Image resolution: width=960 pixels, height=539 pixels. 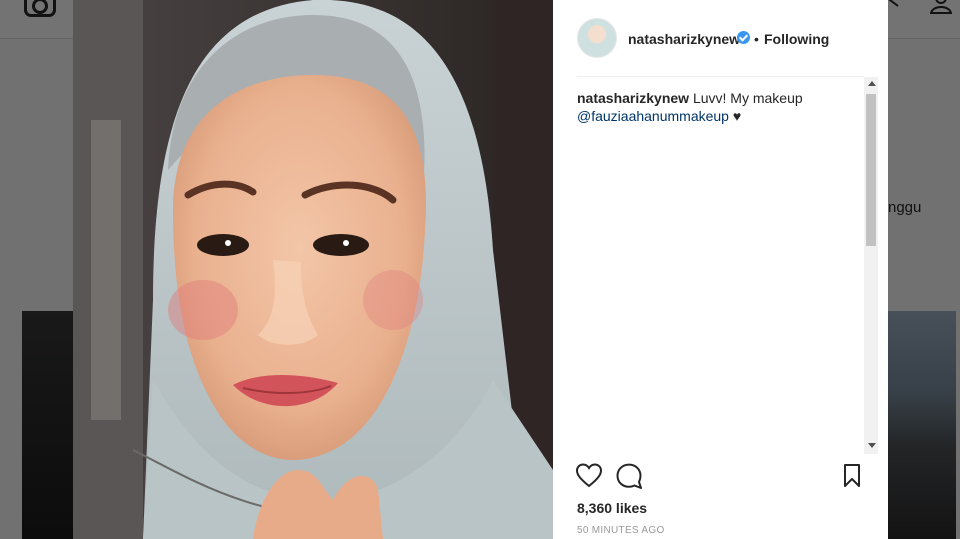 What do you see at coordinates (597, 38) in the screenshot?
I see `avatar` at bounding box center [597, 38].